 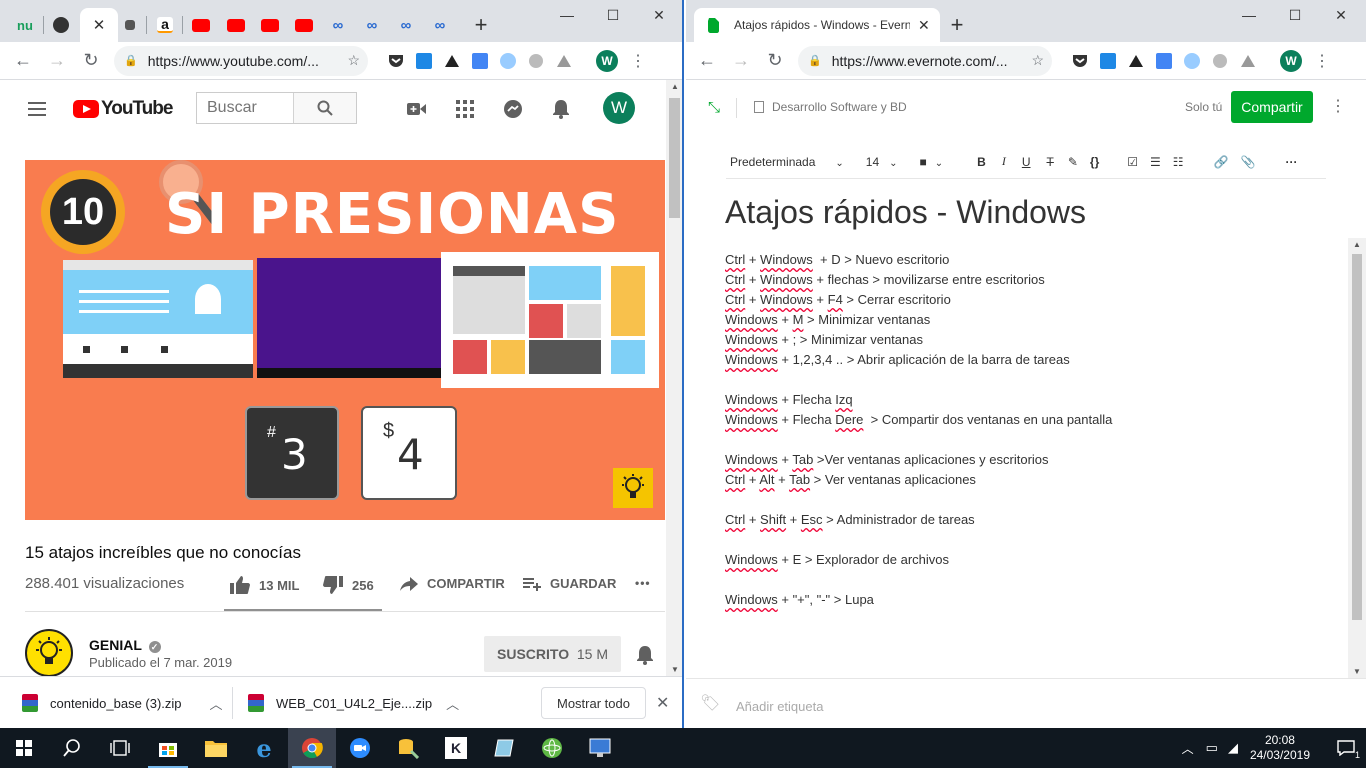 What do you see at coordinates (324, 108) in the screenshot?
I see `search-button` at bounding box center [324, 108].